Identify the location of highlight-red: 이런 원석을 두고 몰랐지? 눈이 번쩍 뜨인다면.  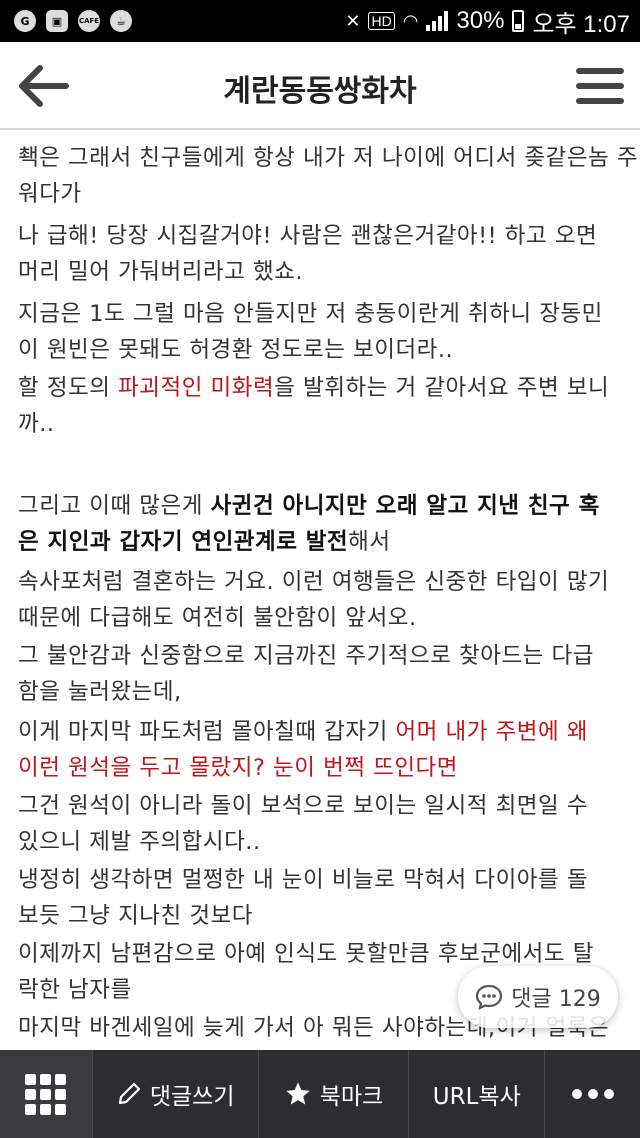
(238, 768).